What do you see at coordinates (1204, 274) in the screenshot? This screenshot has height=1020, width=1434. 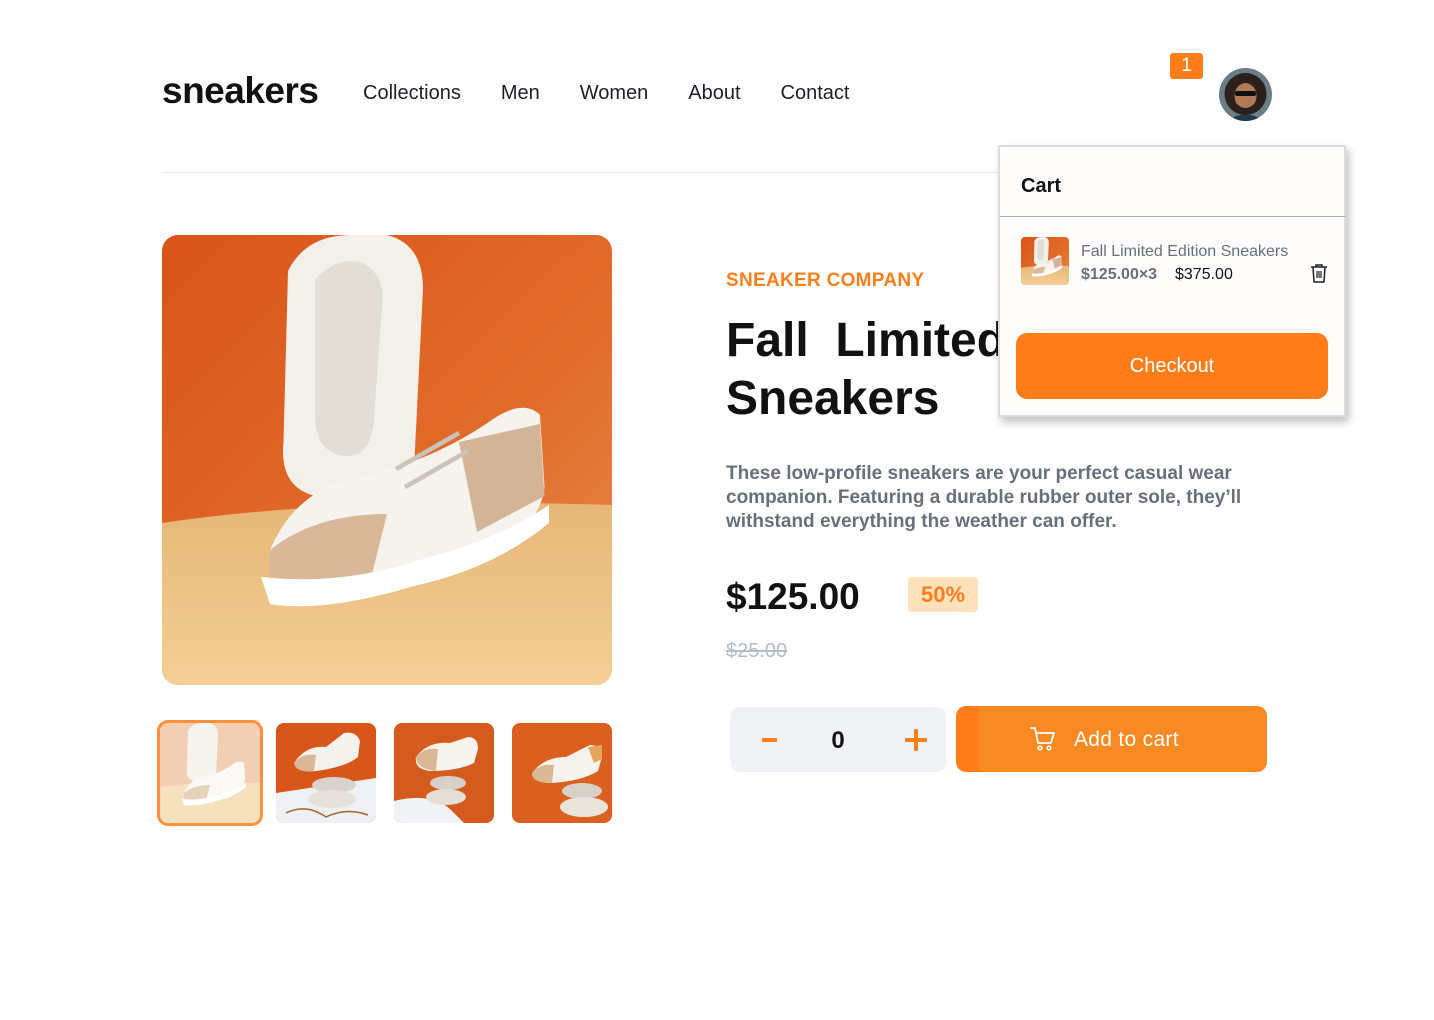 I see `cart-item-total: $375.00` at bounding box center [1204, 274].